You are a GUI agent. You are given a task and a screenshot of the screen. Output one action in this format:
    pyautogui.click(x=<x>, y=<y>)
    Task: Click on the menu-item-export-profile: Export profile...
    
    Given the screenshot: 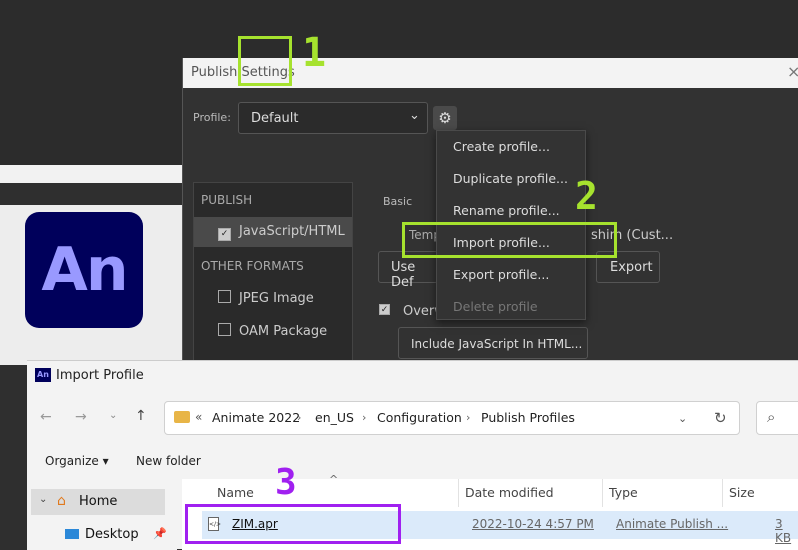 What is the action you would take?
    pyautogui.click(x=512, y=275)
    